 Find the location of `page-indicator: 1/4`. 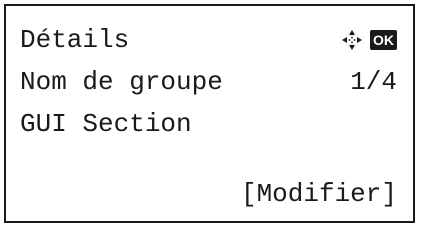

page-indicator: 1/4 is located at coordinates (373, 82).